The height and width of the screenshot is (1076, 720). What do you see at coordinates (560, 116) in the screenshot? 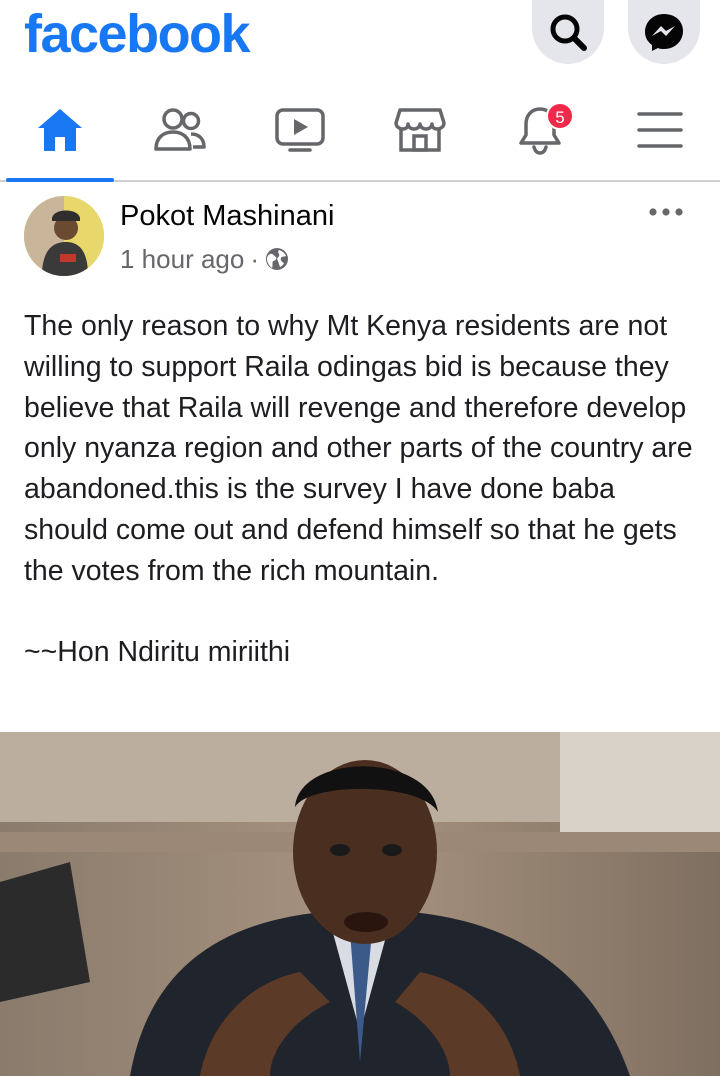
I see `notification-badge: 5` at bounding box center [560, 116].